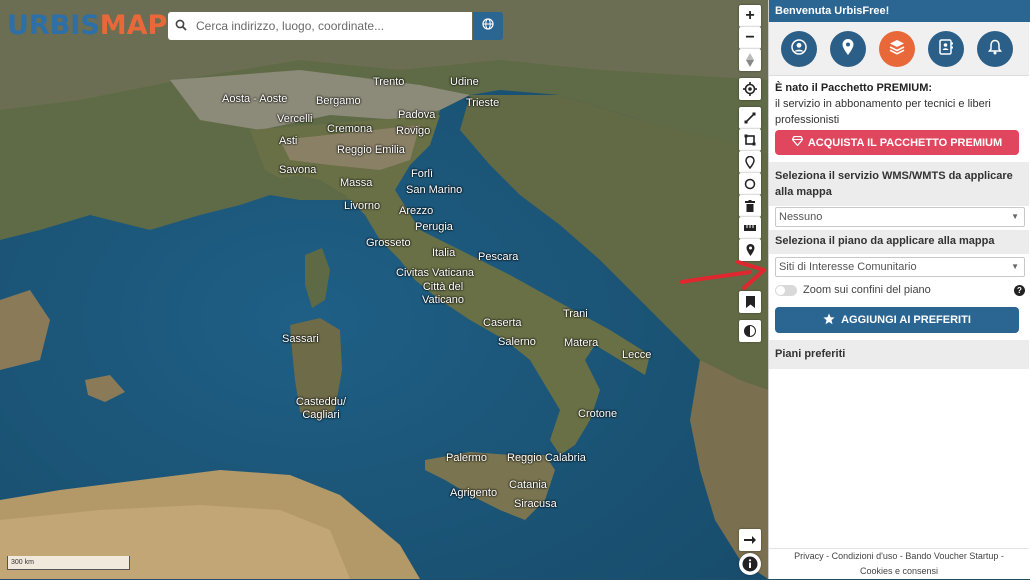 This screenshot has width=1030, height=580. What do you see at coordinates (422, 174) in the screenshot?
I see `city-label: Forlì` at bounding box center [422, 174].